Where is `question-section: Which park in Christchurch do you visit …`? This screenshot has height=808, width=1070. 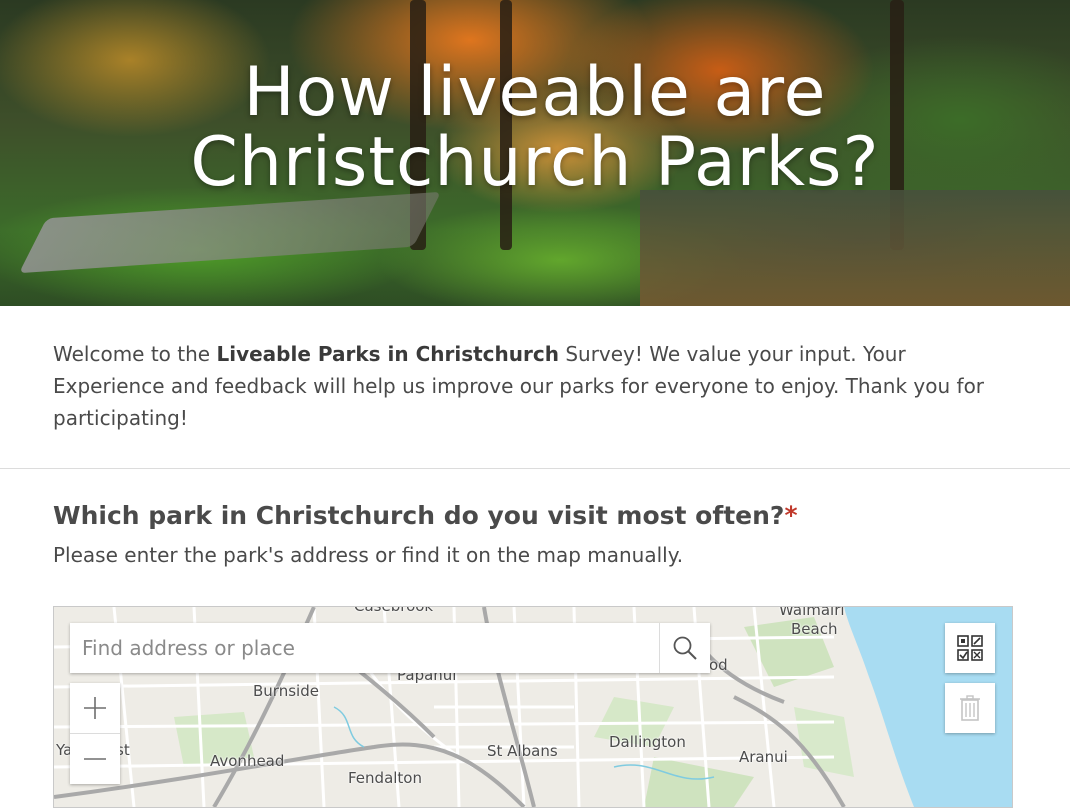 question-section: Which park in Christchurch do you visit … is located at coordinates (535, 519).